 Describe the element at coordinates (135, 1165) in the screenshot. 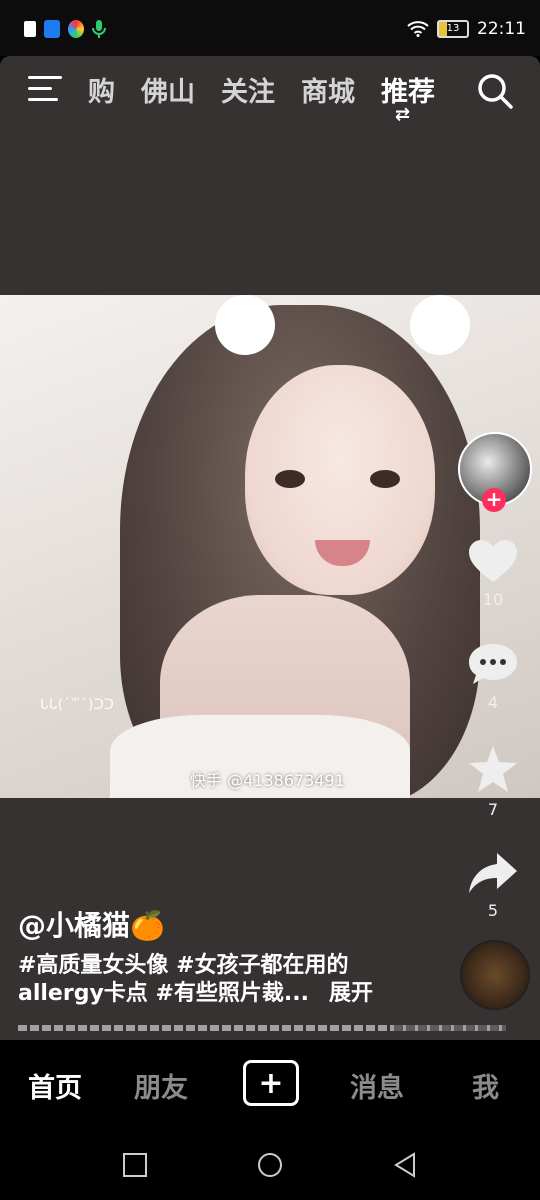

I see `recents-square-icon` at that location.